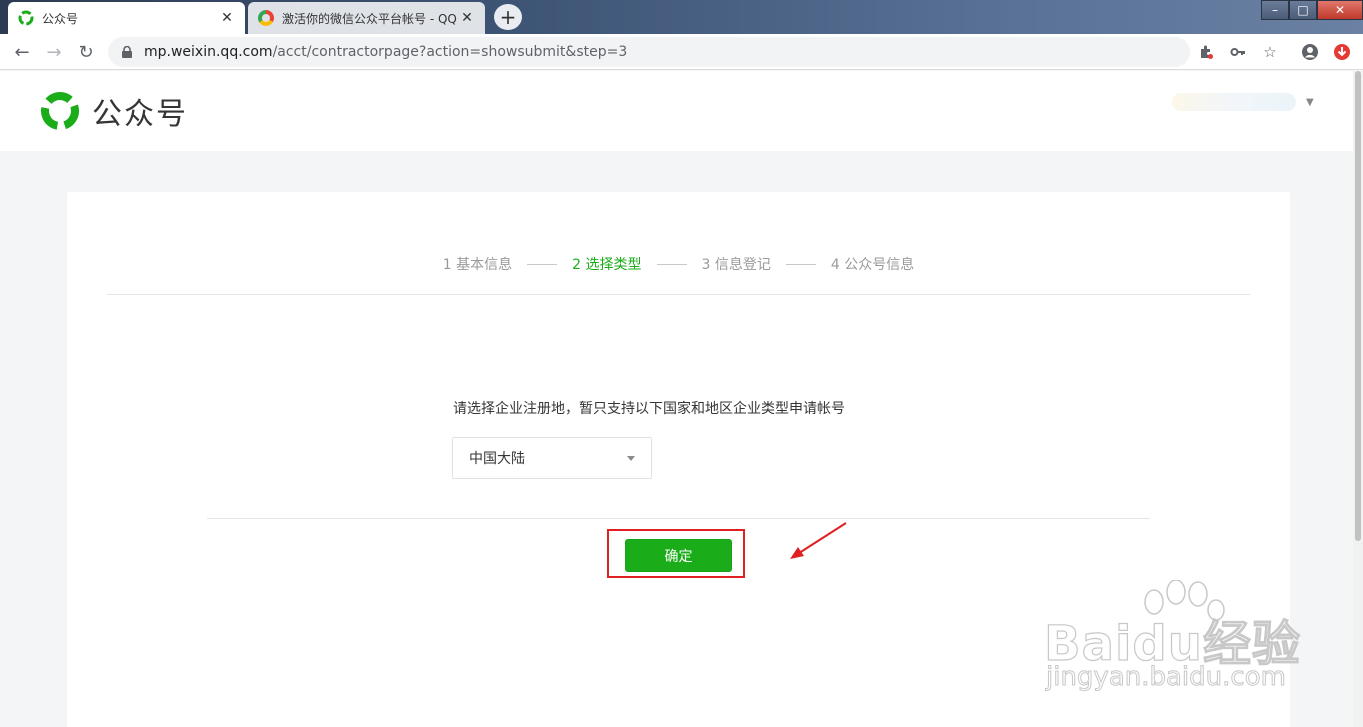 The image size is (1363, 727). I want to click on tab-title: 公众号, so click(60, 18).